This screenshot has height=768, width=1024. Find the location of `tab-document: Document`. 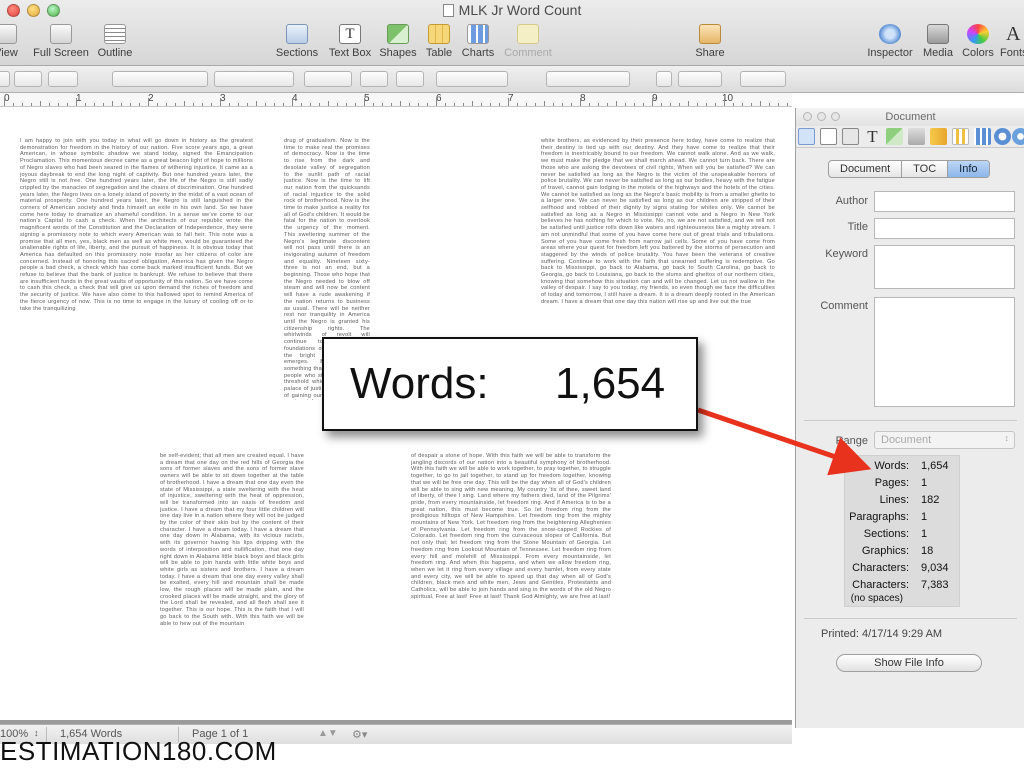

tab-document: Document is located at coordinates (866, 169).